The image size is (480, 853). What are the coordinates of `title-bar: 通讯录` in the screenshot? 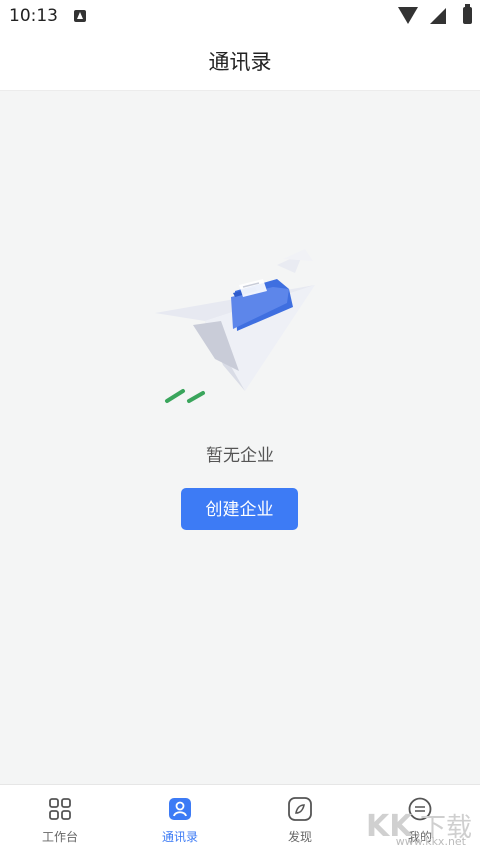 It's located at (240, 62).